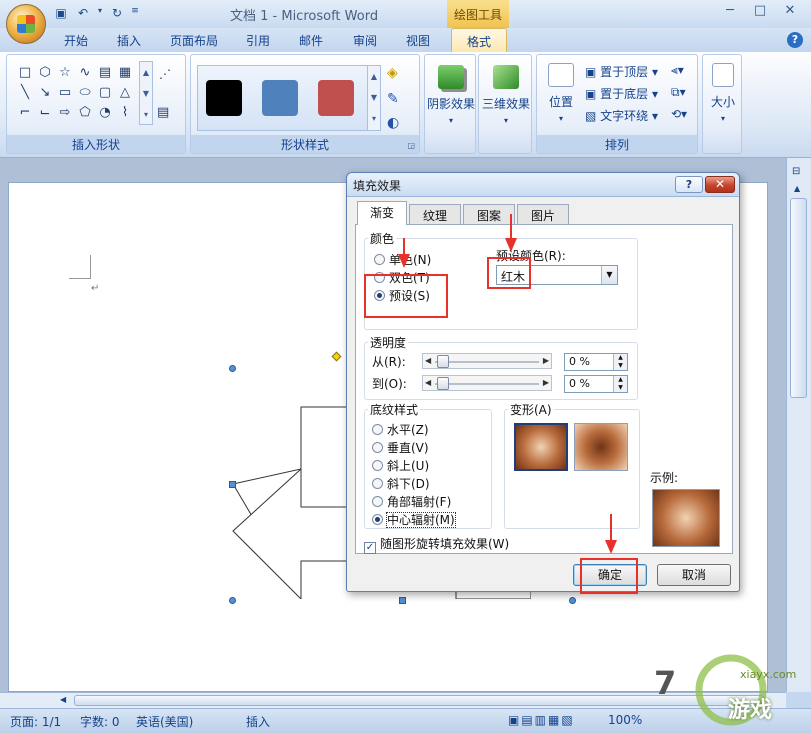  What do you see at coordinates (760, 13) in the screenshot?
I see `maximize-button: □` at bounding box center [760, 13].